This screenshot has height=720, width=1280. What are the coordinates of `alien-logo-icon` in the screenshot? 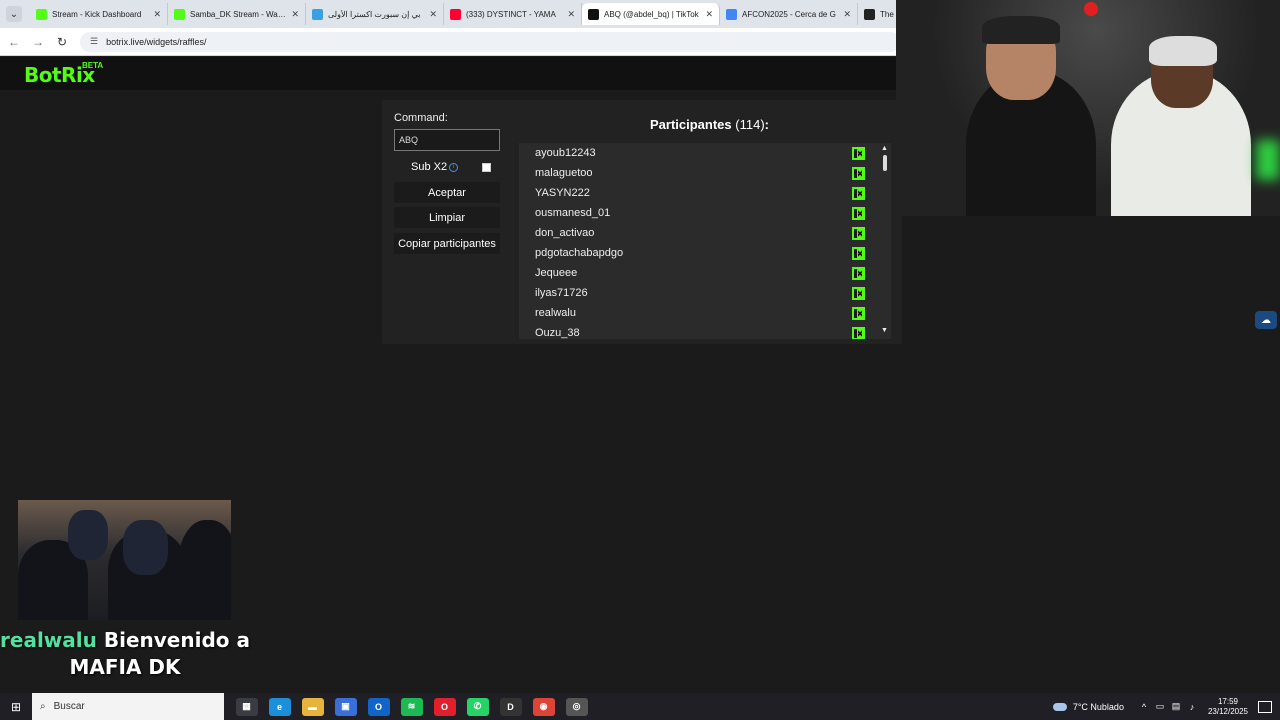 It's located at (1091, 9).